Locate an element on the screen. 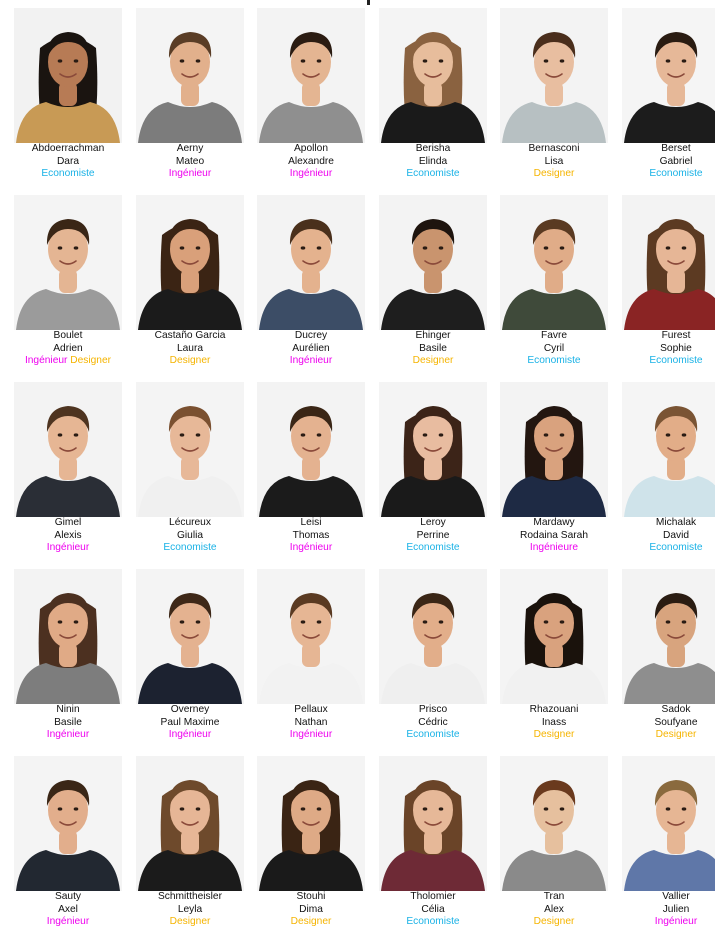 The height and width of the screenshot is (930, 715). person-first-name: Célia is located at coordinates (433, 909).